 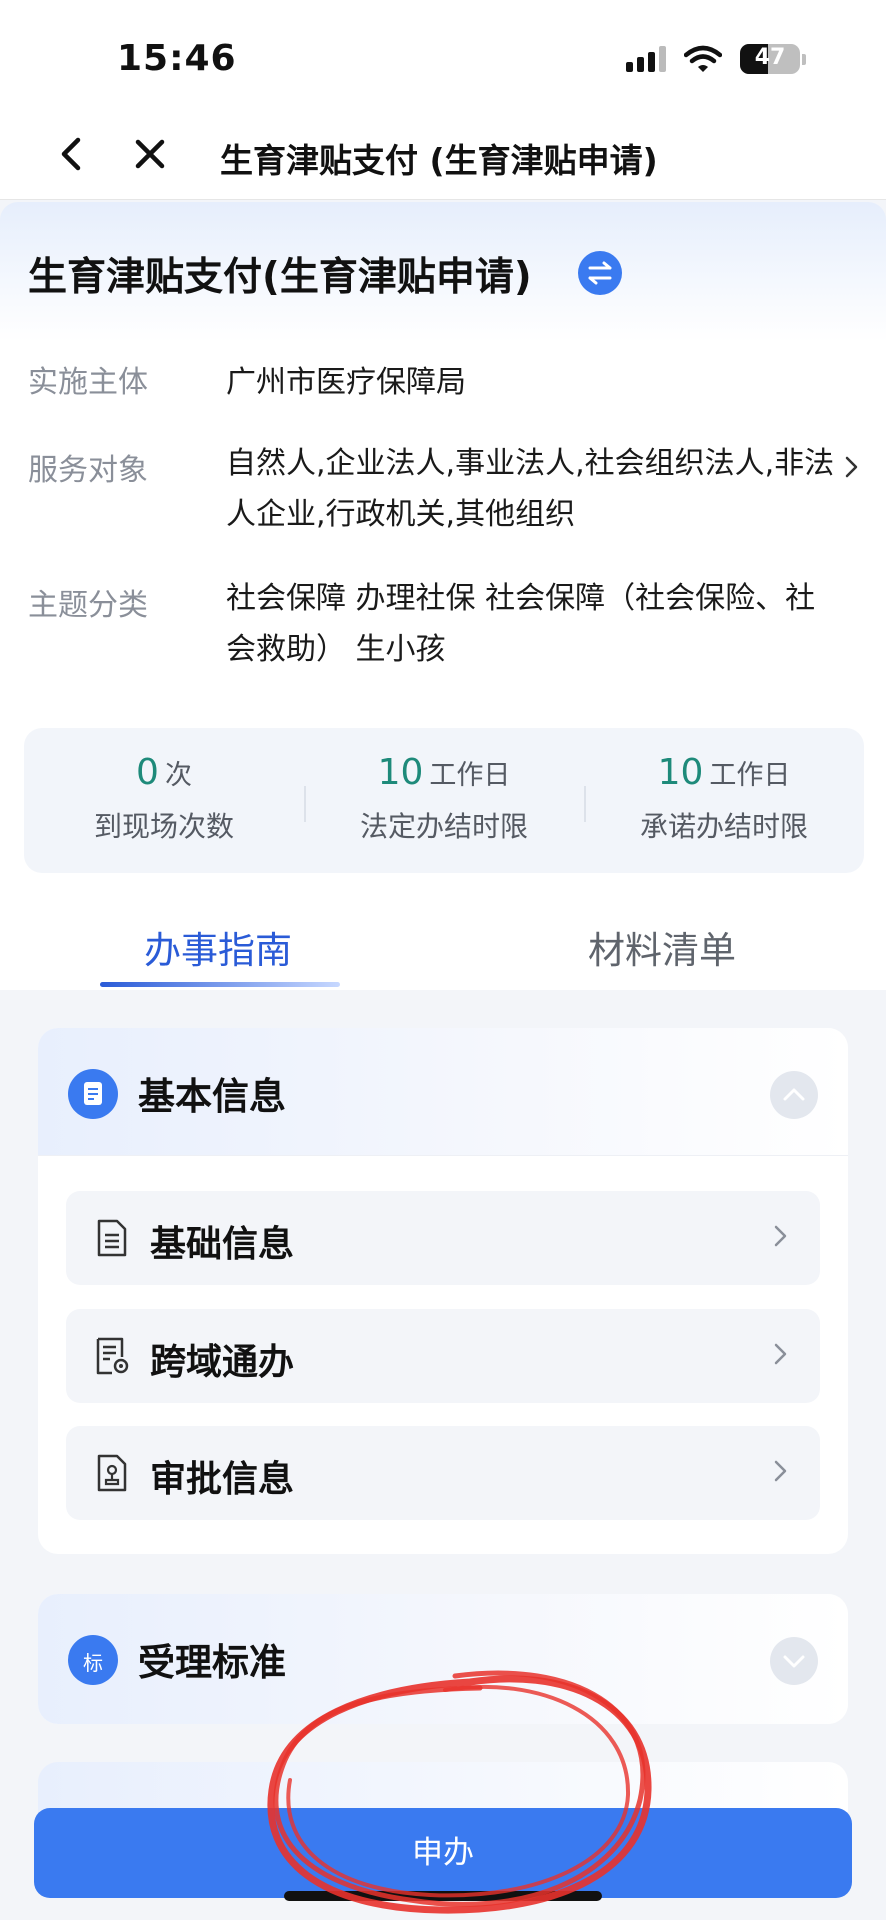 I want to click on stat-label: 到现场次数, so click(x=163, y=826).